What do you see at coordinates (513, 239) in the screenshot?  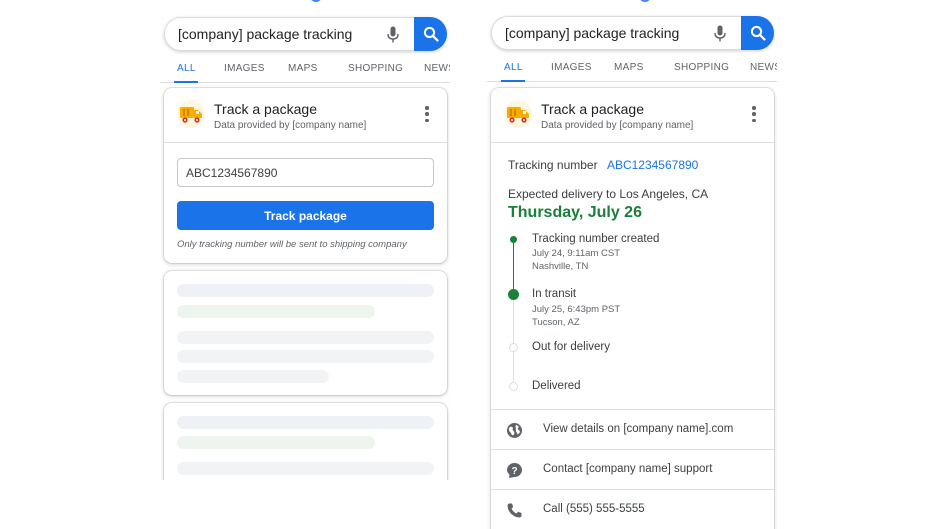 I see `timeline-dot-done` at bounding box center [513, 239].